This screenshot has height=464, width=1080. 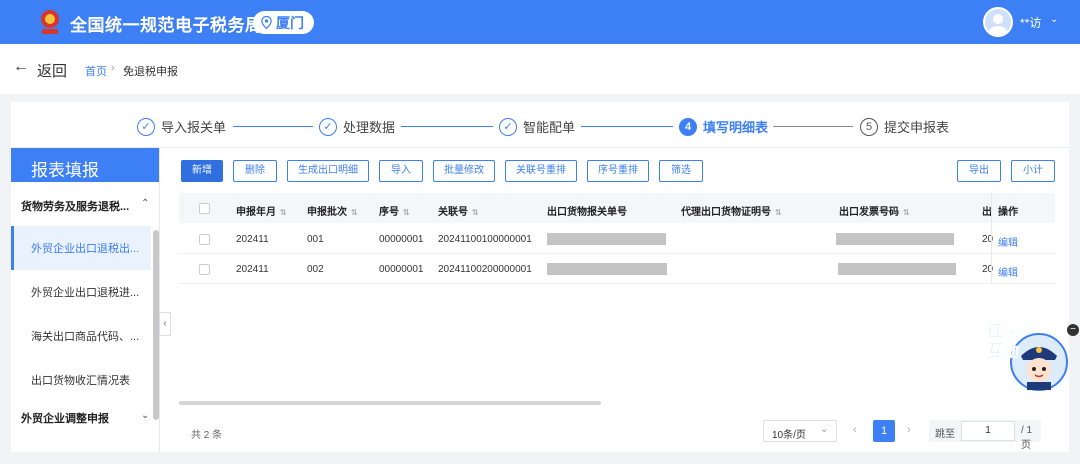 I want to click on user-name: **访, so click(x=1030, y=22).